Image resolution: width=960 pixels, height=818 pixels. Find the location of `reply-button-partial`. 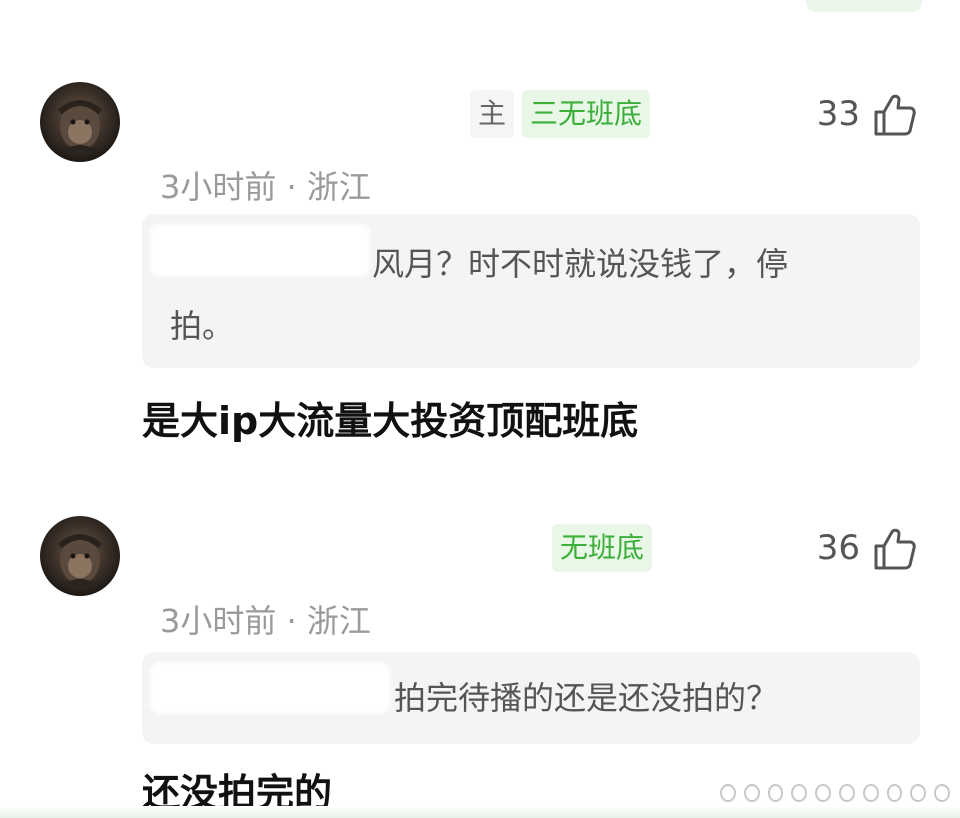

reply-button-partial is located at coordinates (864, 6).